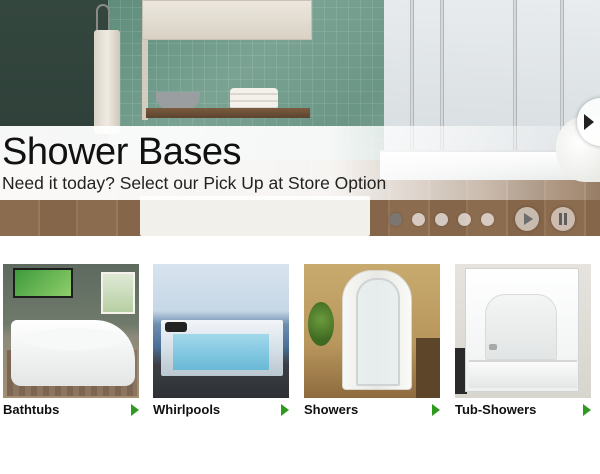 The image size is (600, 474). I want to click on category-label: Showers, so click(331, 409).